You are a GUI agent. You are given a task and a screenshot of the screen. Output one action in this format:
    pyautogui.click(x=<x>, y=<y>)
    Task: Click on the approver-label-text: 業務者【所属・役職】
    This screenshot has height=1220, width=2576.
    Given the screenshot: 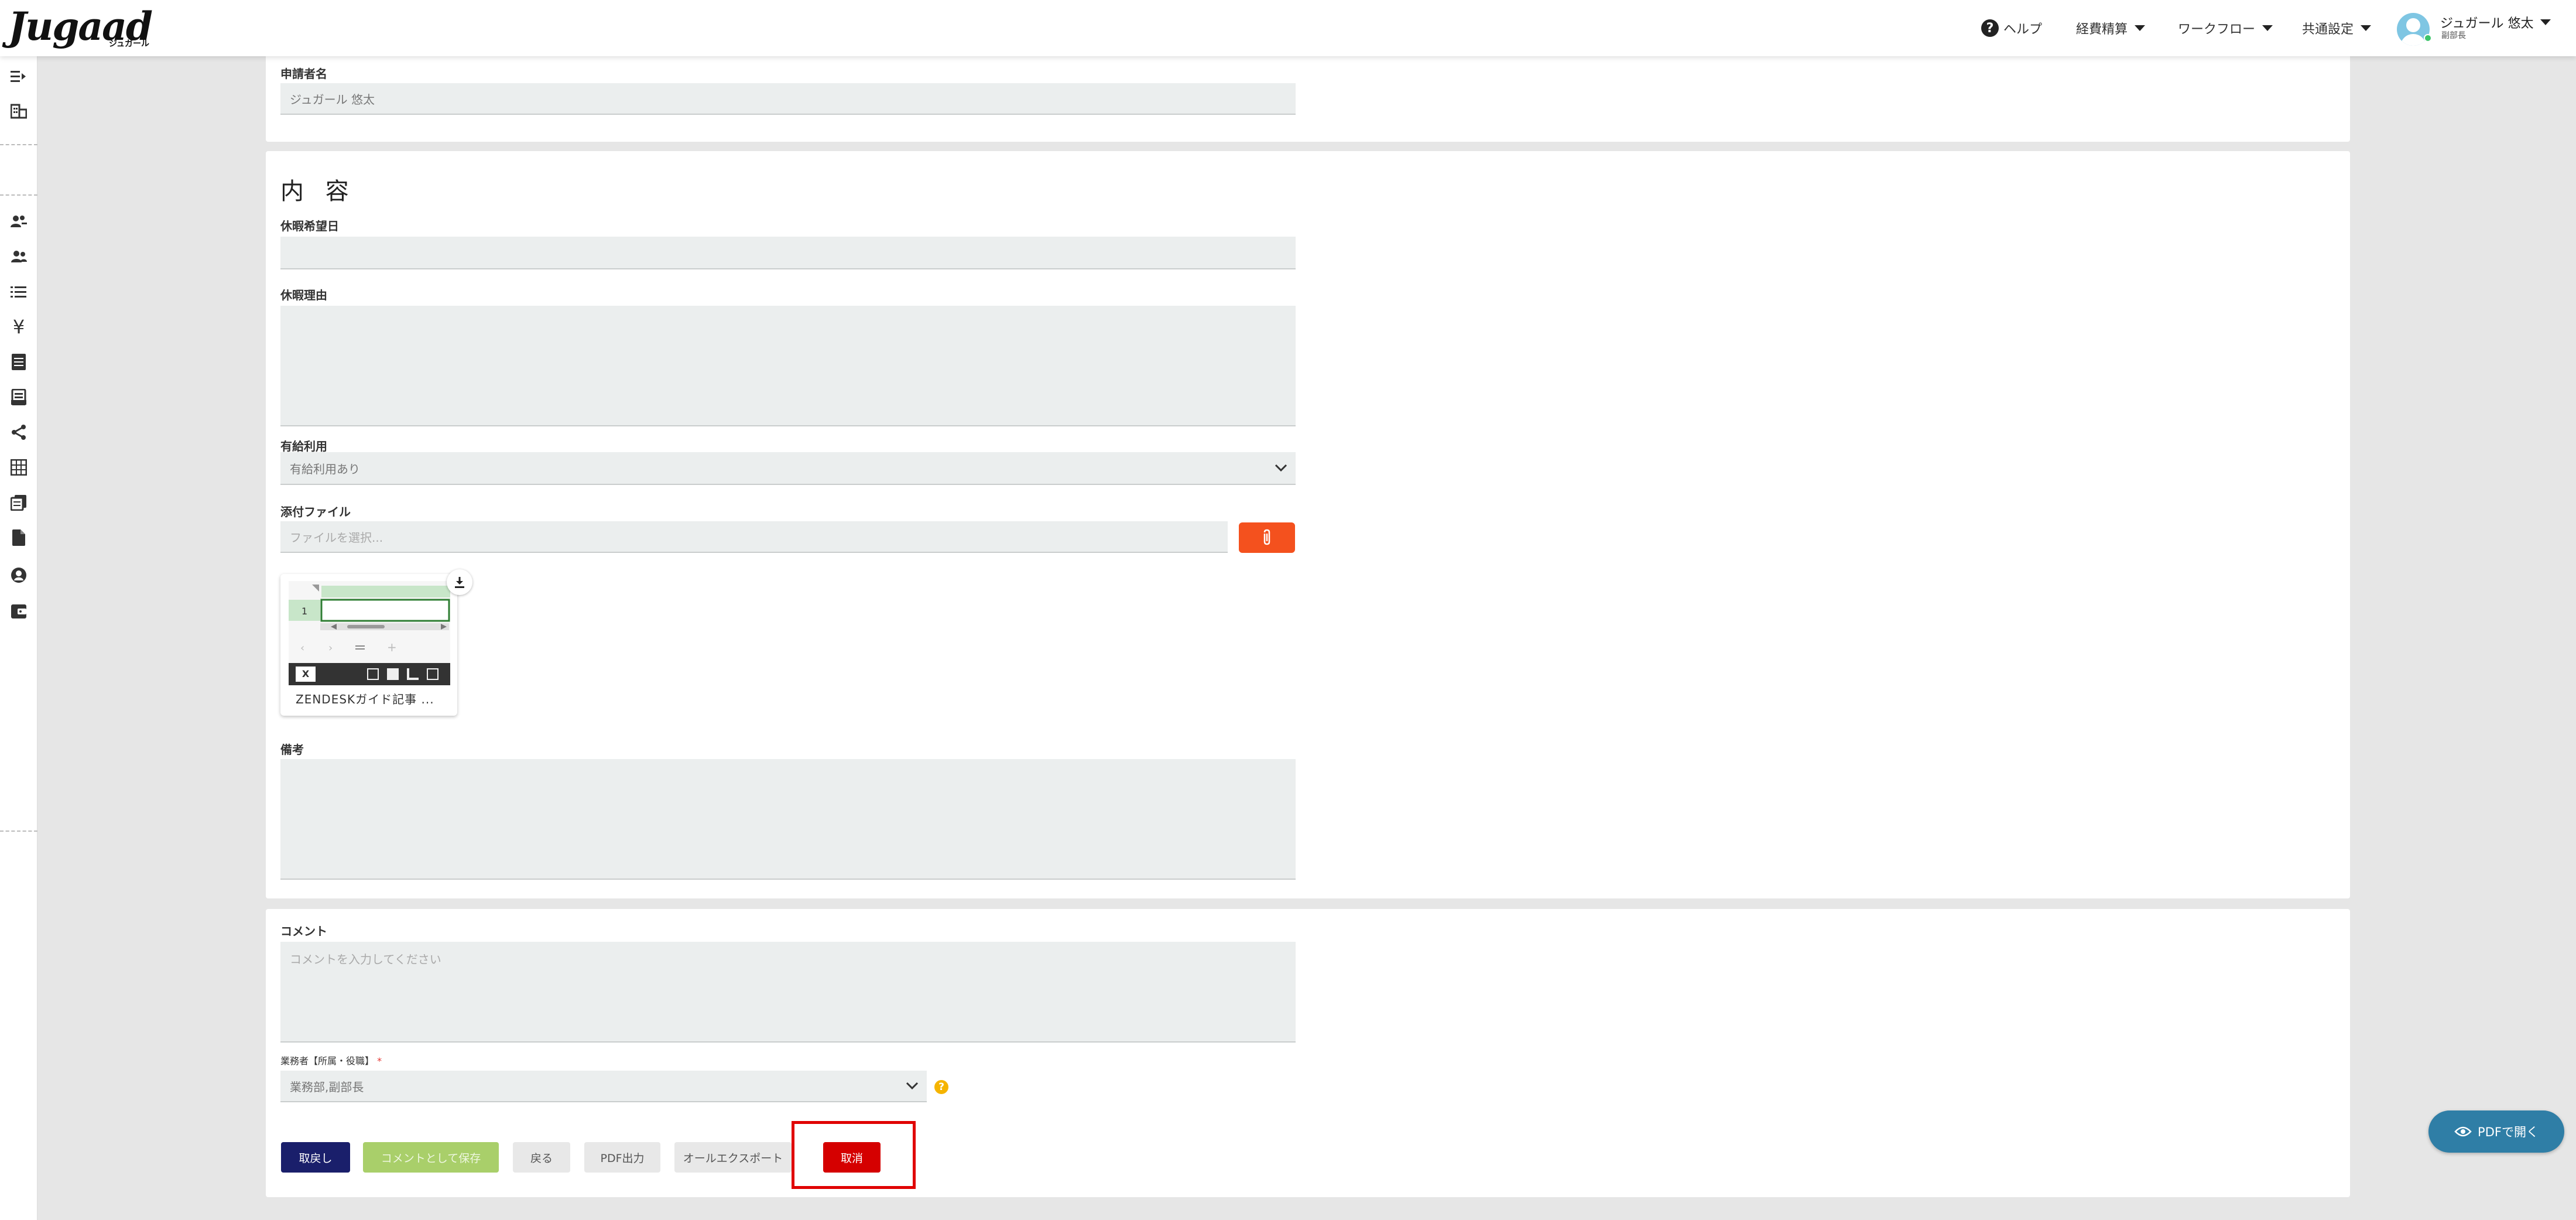 What is the action you would take?
    pyautogui.click(x=327, y=1061)
    